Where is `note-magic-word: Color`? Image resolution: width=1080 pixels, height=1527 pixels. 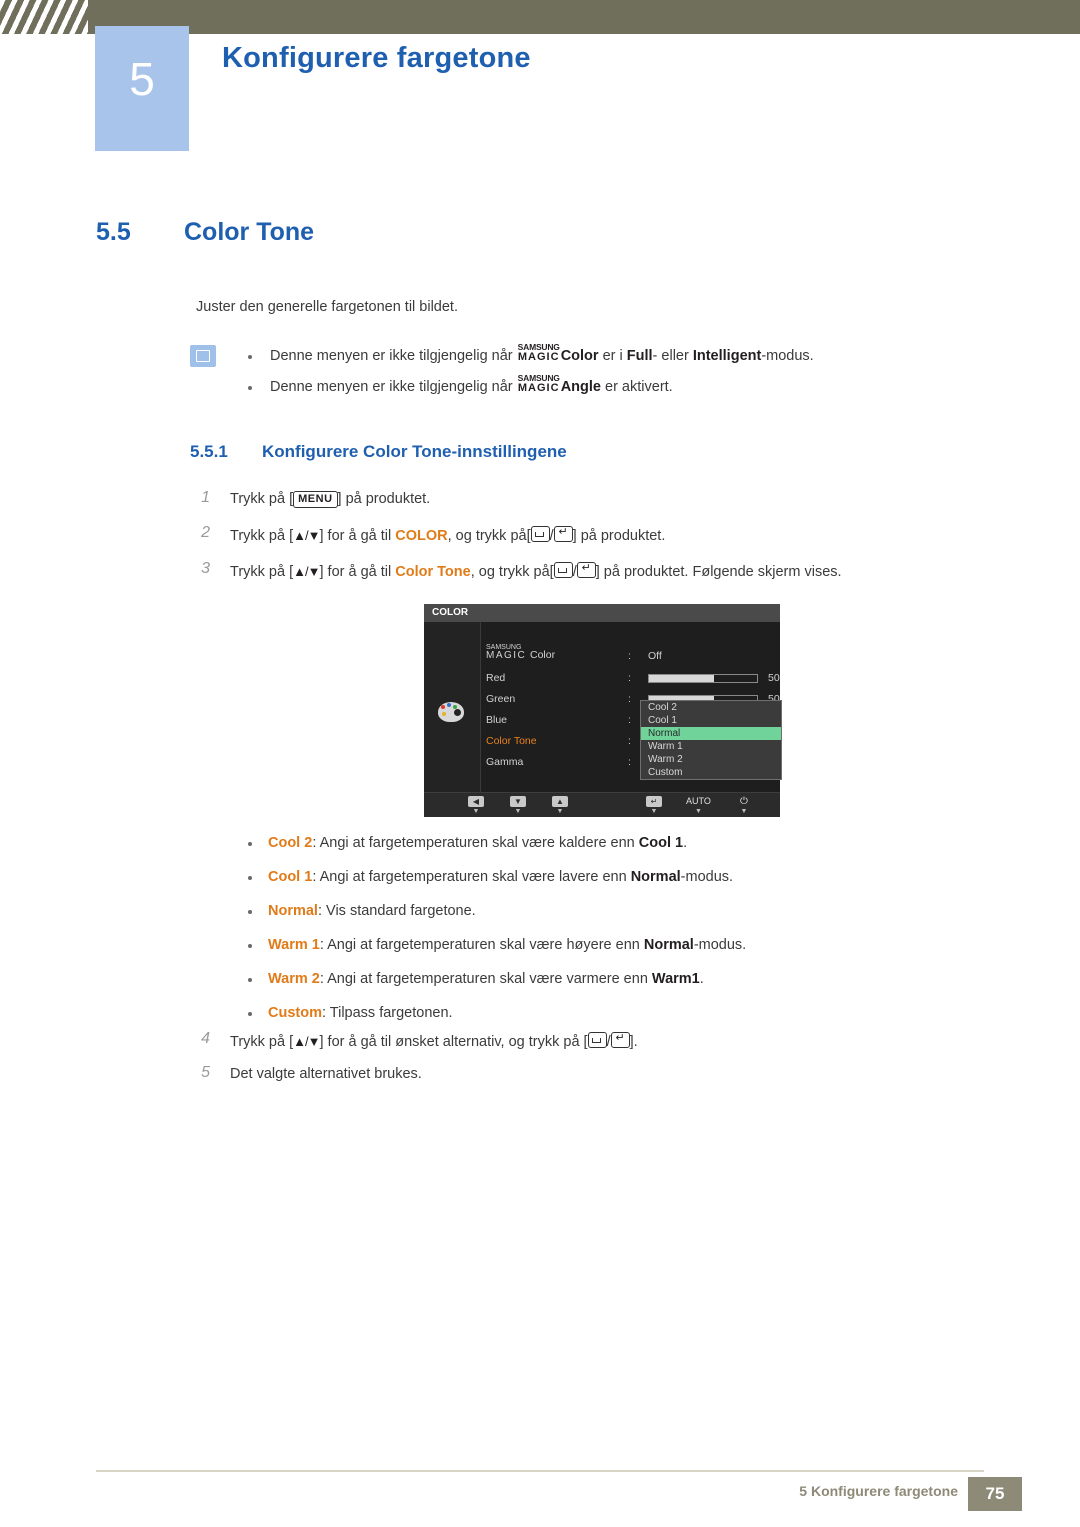
note-magic-word: Color is located at coordinates (579, 356).